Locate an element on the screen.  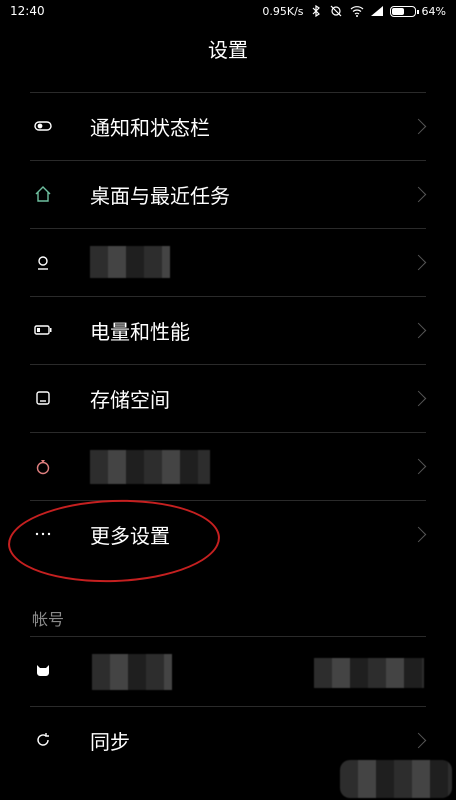
settings-item-storage: 存储空间 is located at coordinates (228, 398).